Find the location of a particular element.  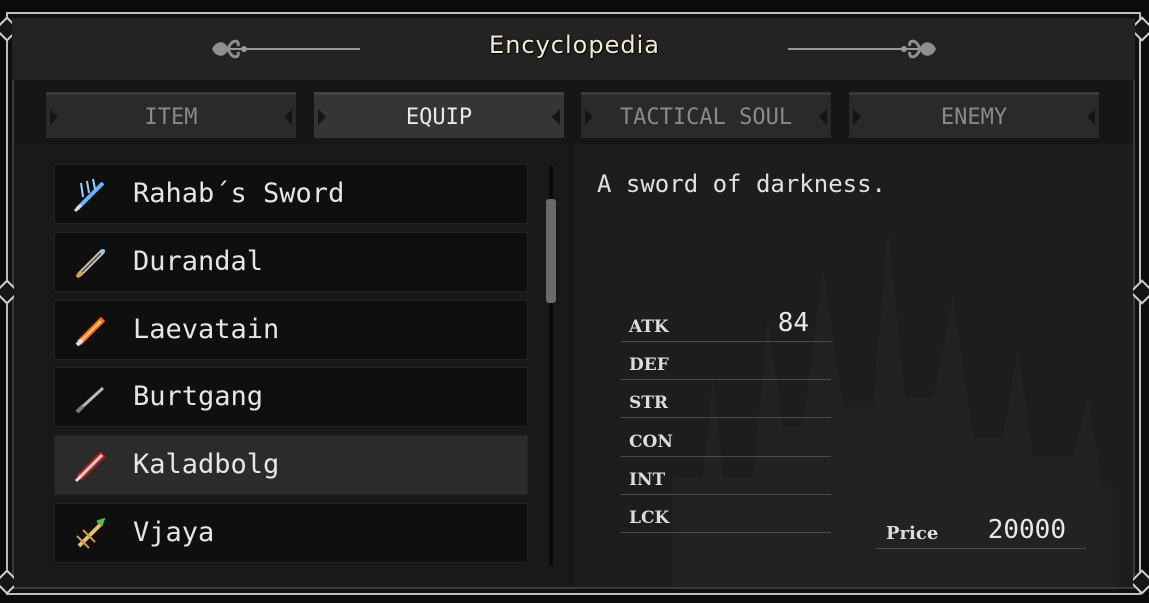

list-item: Rahab´s Sword is located at coordinates (291, 194).